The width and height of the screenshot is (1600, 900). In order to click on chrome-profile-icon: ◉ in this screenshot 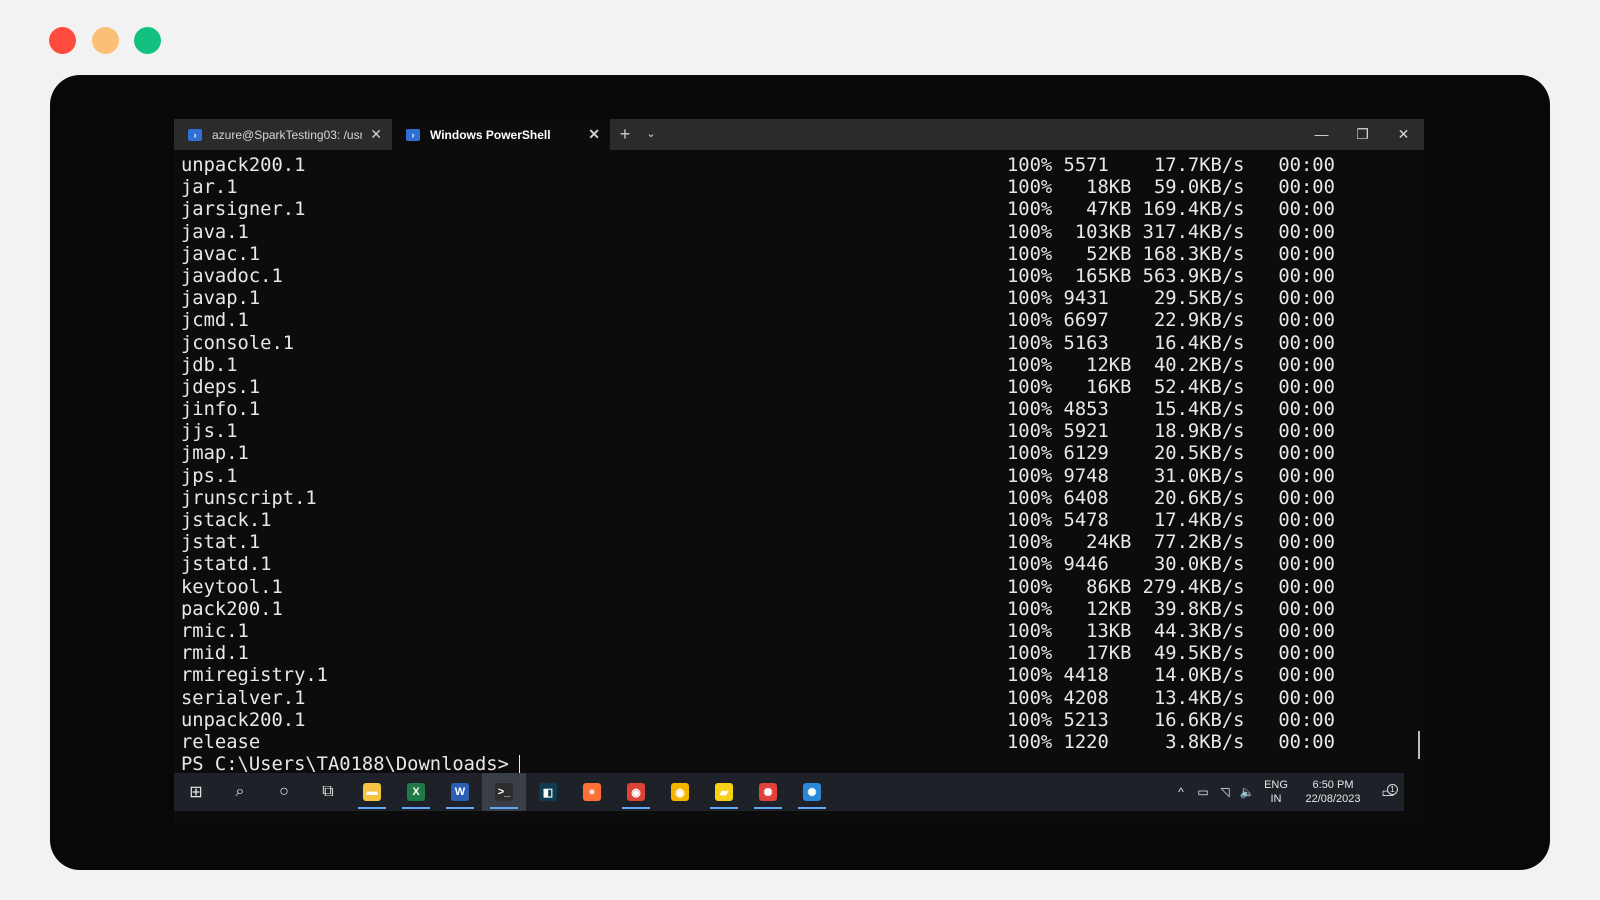, I will do `click(636, 792)`.